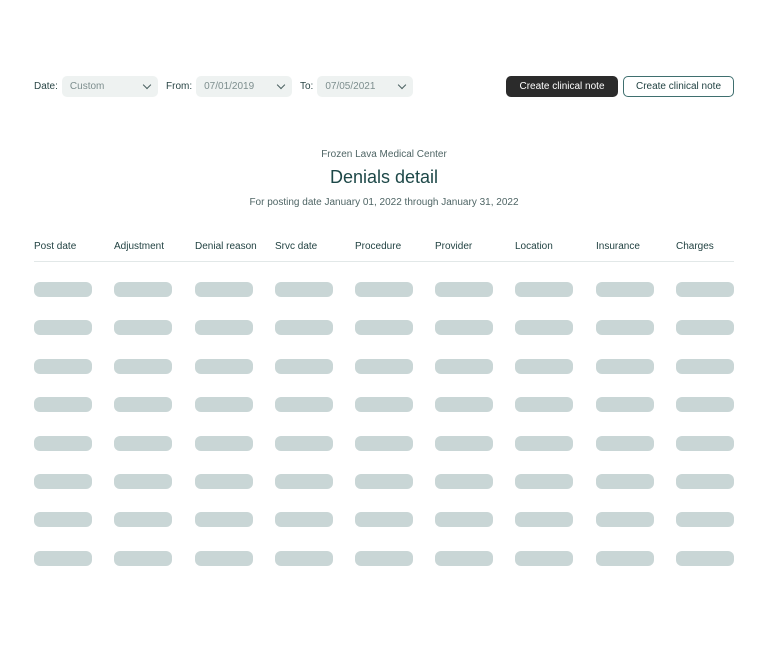 The height and width of the screenshot is (649, 768). Describe the element at coordinates (307, 86) in the screenshot. I see `to-label: To:` at that location.